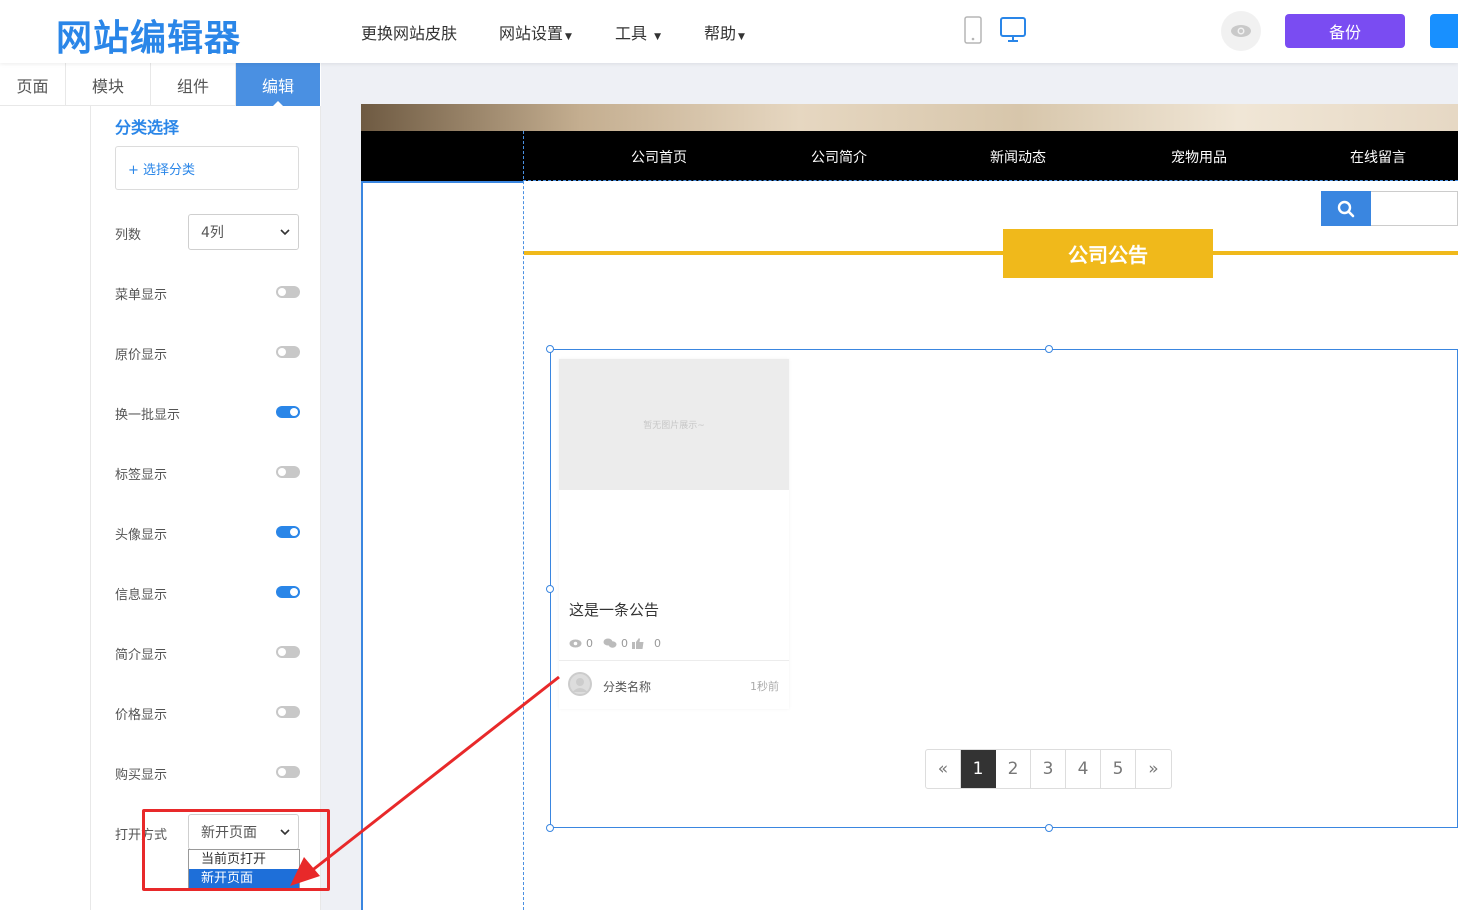 The width and height of the screenshot is (1458, 910). Describe the element at coordinates (589, 643) in the screenshot. I see `views-count: 0` at that location.